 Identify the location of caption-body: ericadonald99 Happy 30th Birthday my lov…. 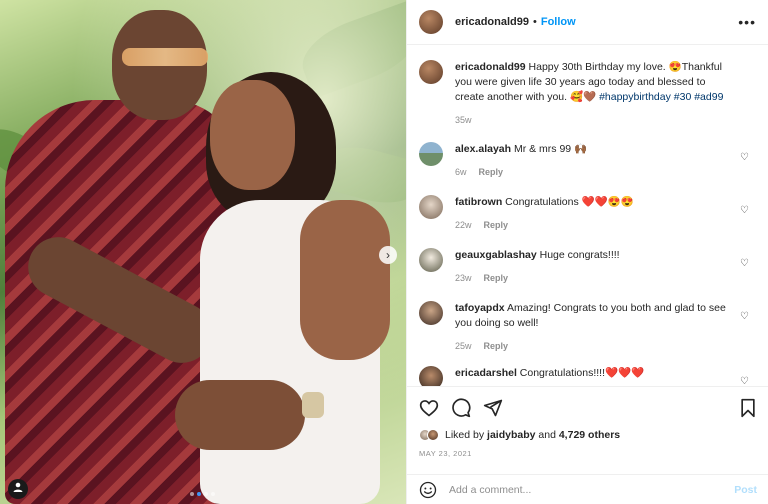
(595, 94).